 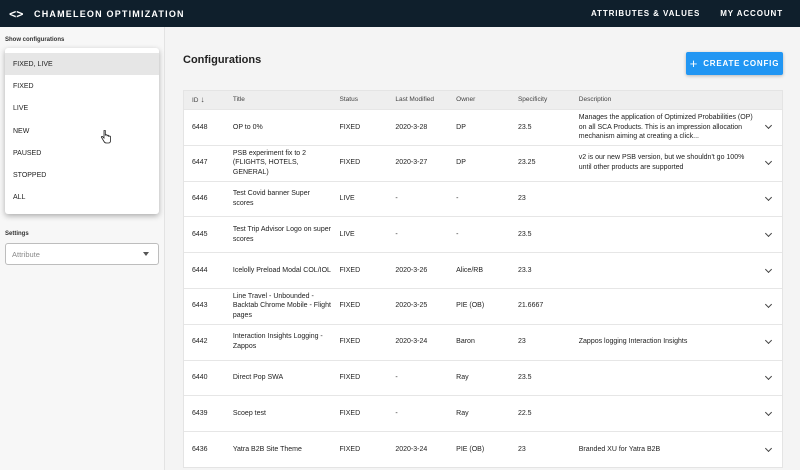 I want to click on column-header-owner: Owner, so click(x=479, y=99).